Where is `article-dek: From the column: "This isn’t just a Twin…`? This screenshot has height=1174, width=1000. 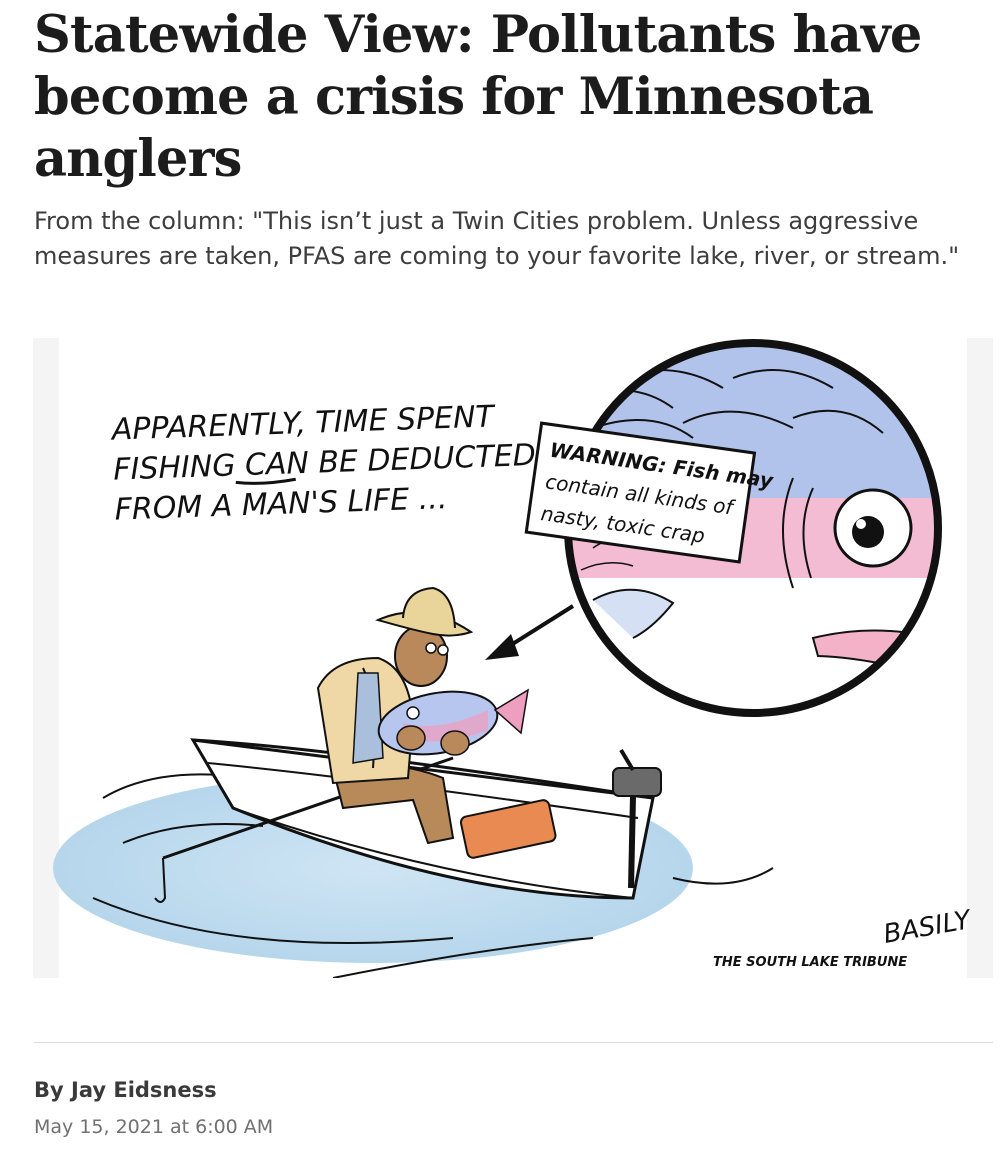 article-dek: From the column: "This isn’t just a Twin… is located at coordinates (497, 238).